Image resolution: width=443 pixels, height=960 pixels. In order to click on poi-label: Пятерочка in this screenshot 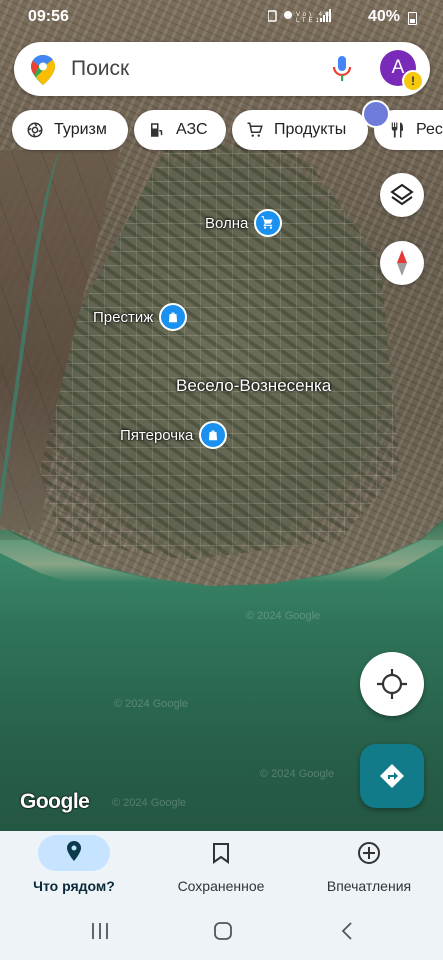, I will do `click(157, 435)`.